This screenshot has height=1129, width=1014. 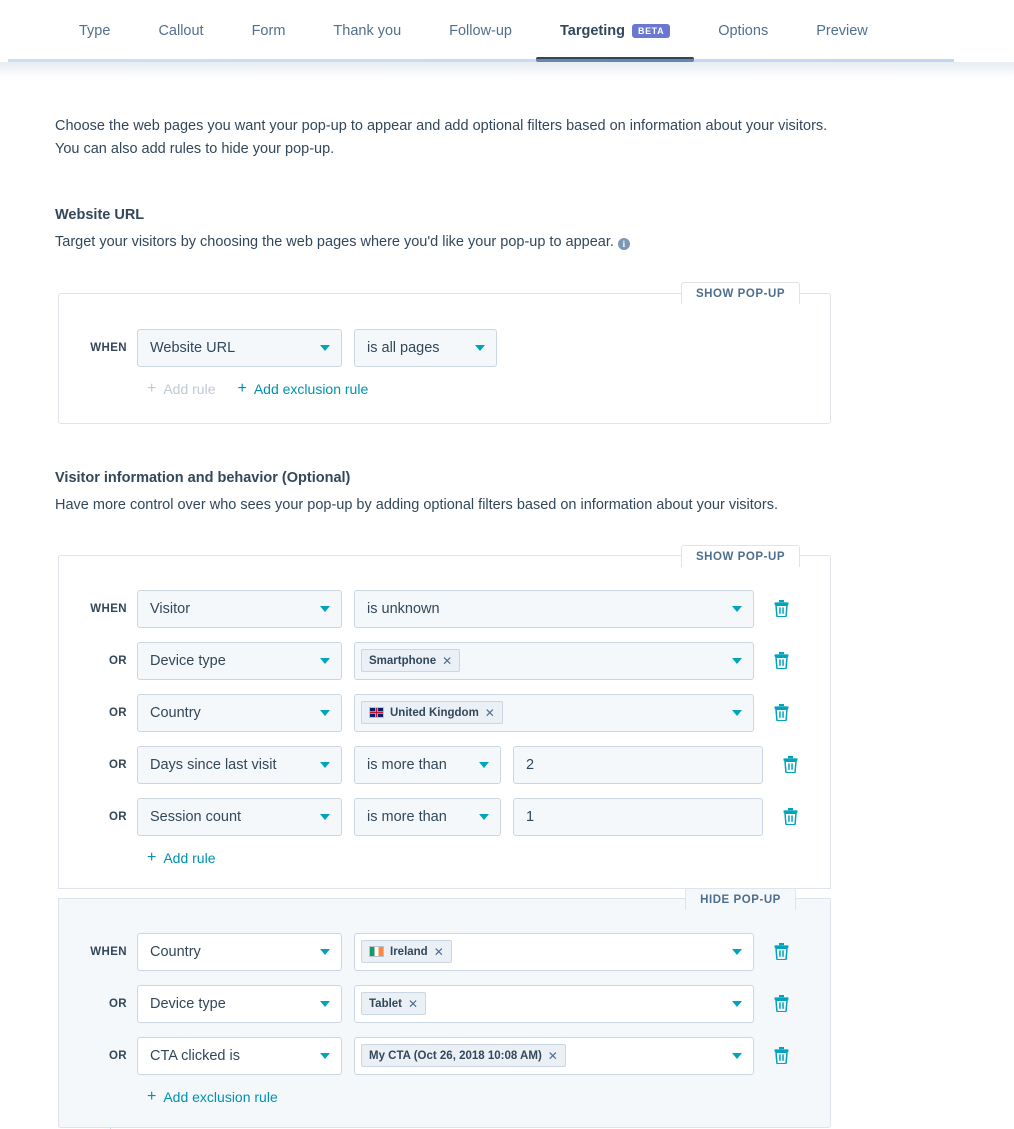 I want to click on tab-label: Targeting, so click(x=592, y=31).